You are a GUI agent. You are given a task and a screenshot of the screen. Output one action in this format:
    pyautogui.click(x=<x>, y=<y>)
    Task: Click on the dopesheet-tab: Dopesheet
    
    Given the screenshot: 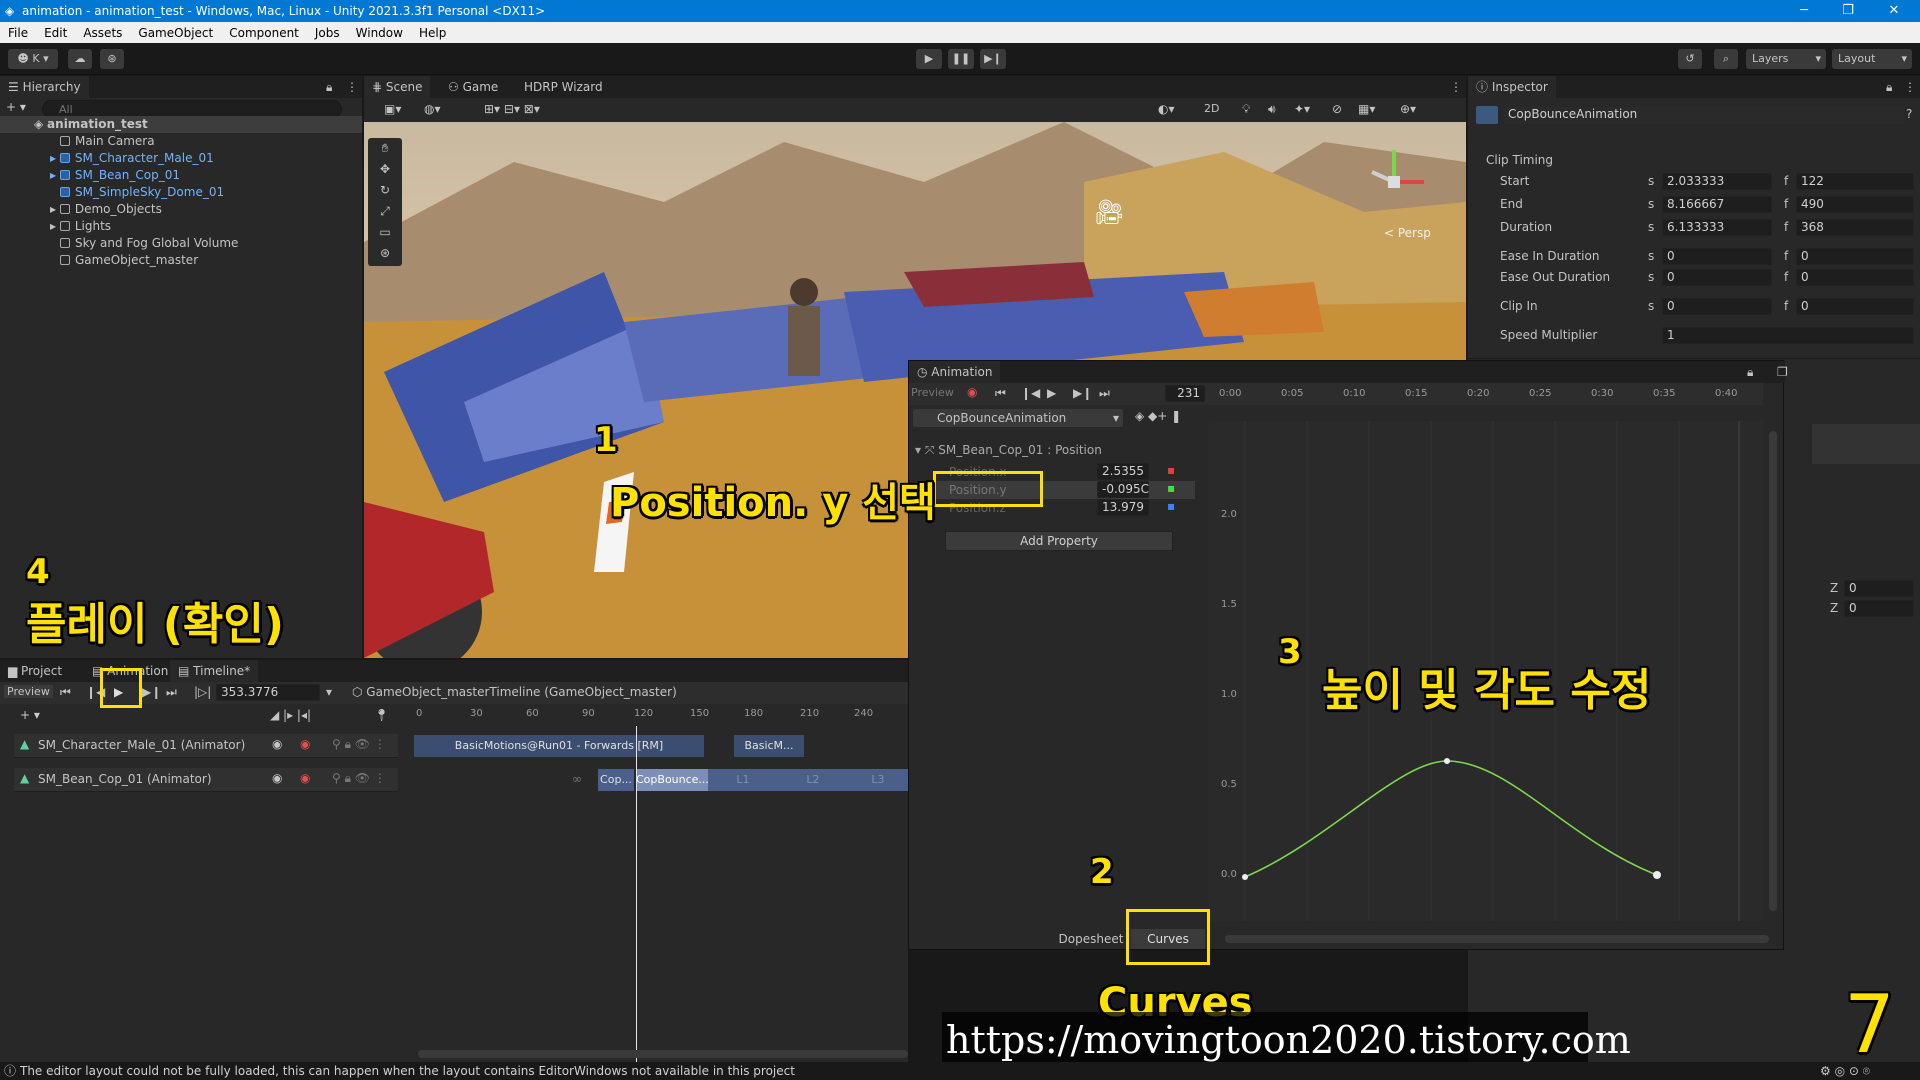 What is the action you would take?
    pyautogui.click(x=1091, y=939)
    